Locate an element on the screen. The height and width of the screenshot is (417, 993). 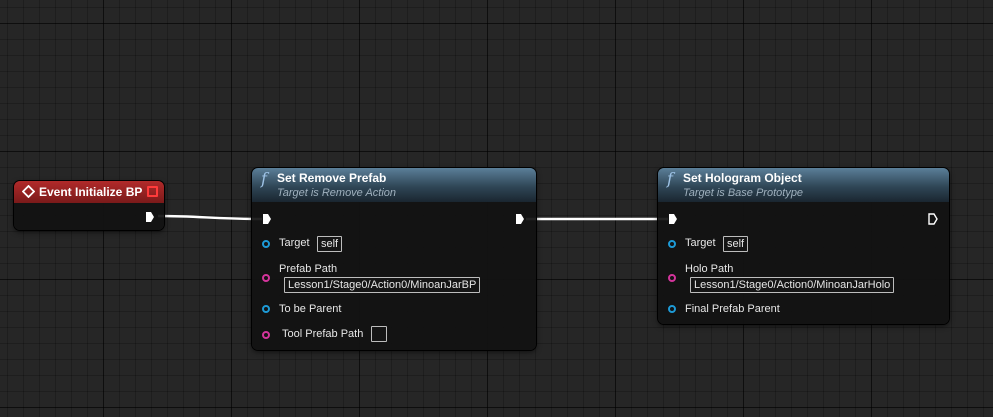
prefab-path-pin-icon is located at coordinates (266, 278).